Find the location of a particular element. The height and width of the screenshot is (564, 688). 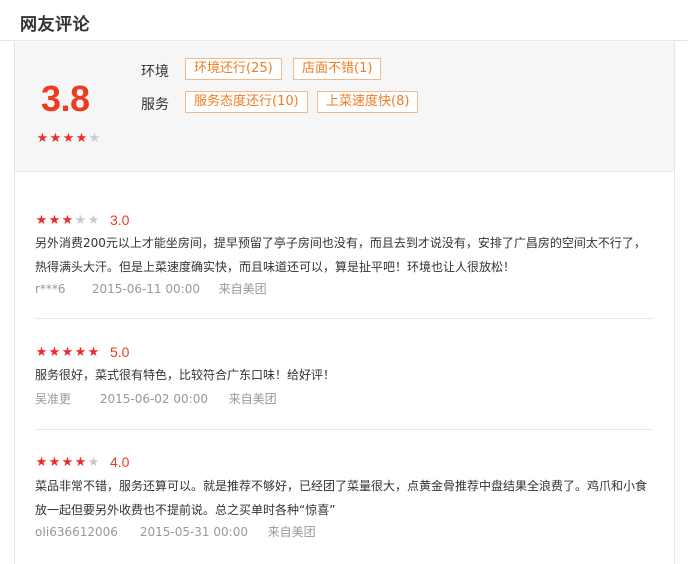

review-text-line: 放一起但要另外收费也不提前说。总之买单时各种“惊喜” is located at coordinates (185, 510).